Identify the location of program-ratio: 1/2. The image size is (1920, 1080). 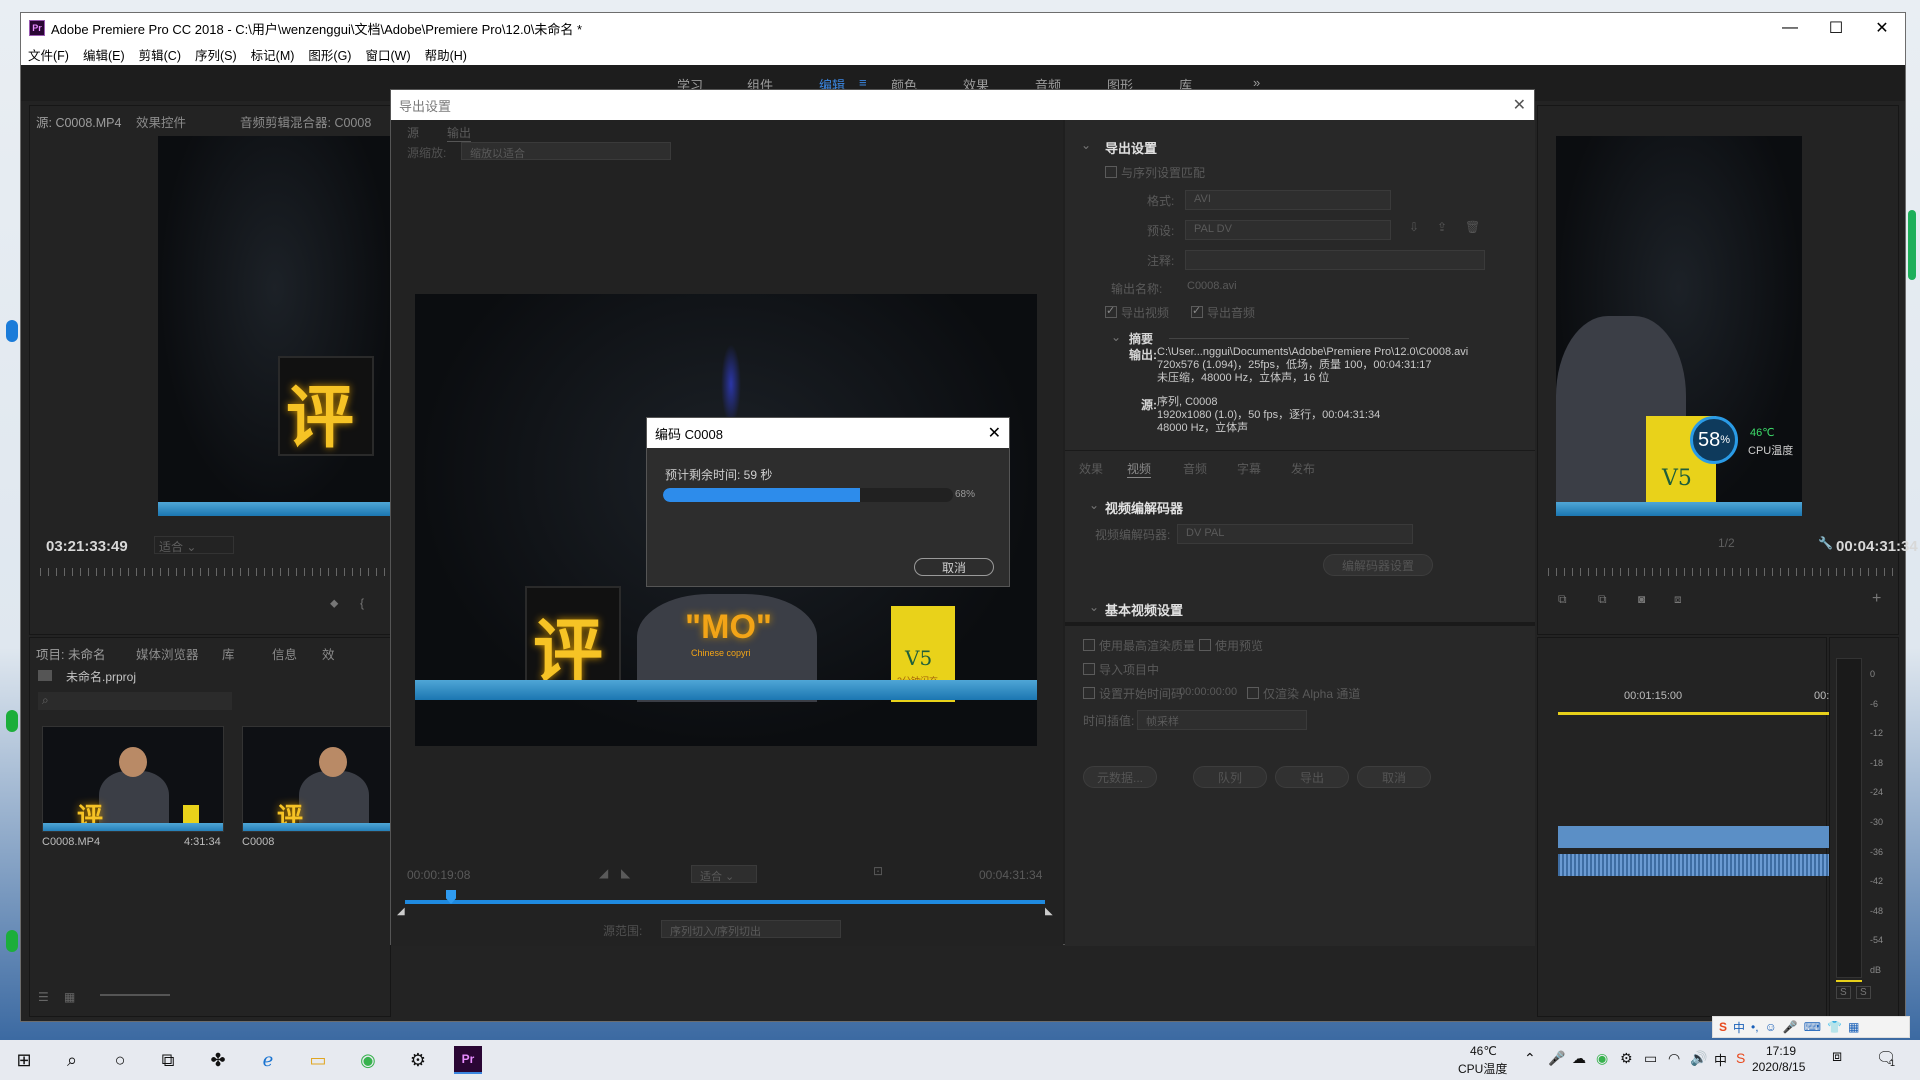
(1726, 543).